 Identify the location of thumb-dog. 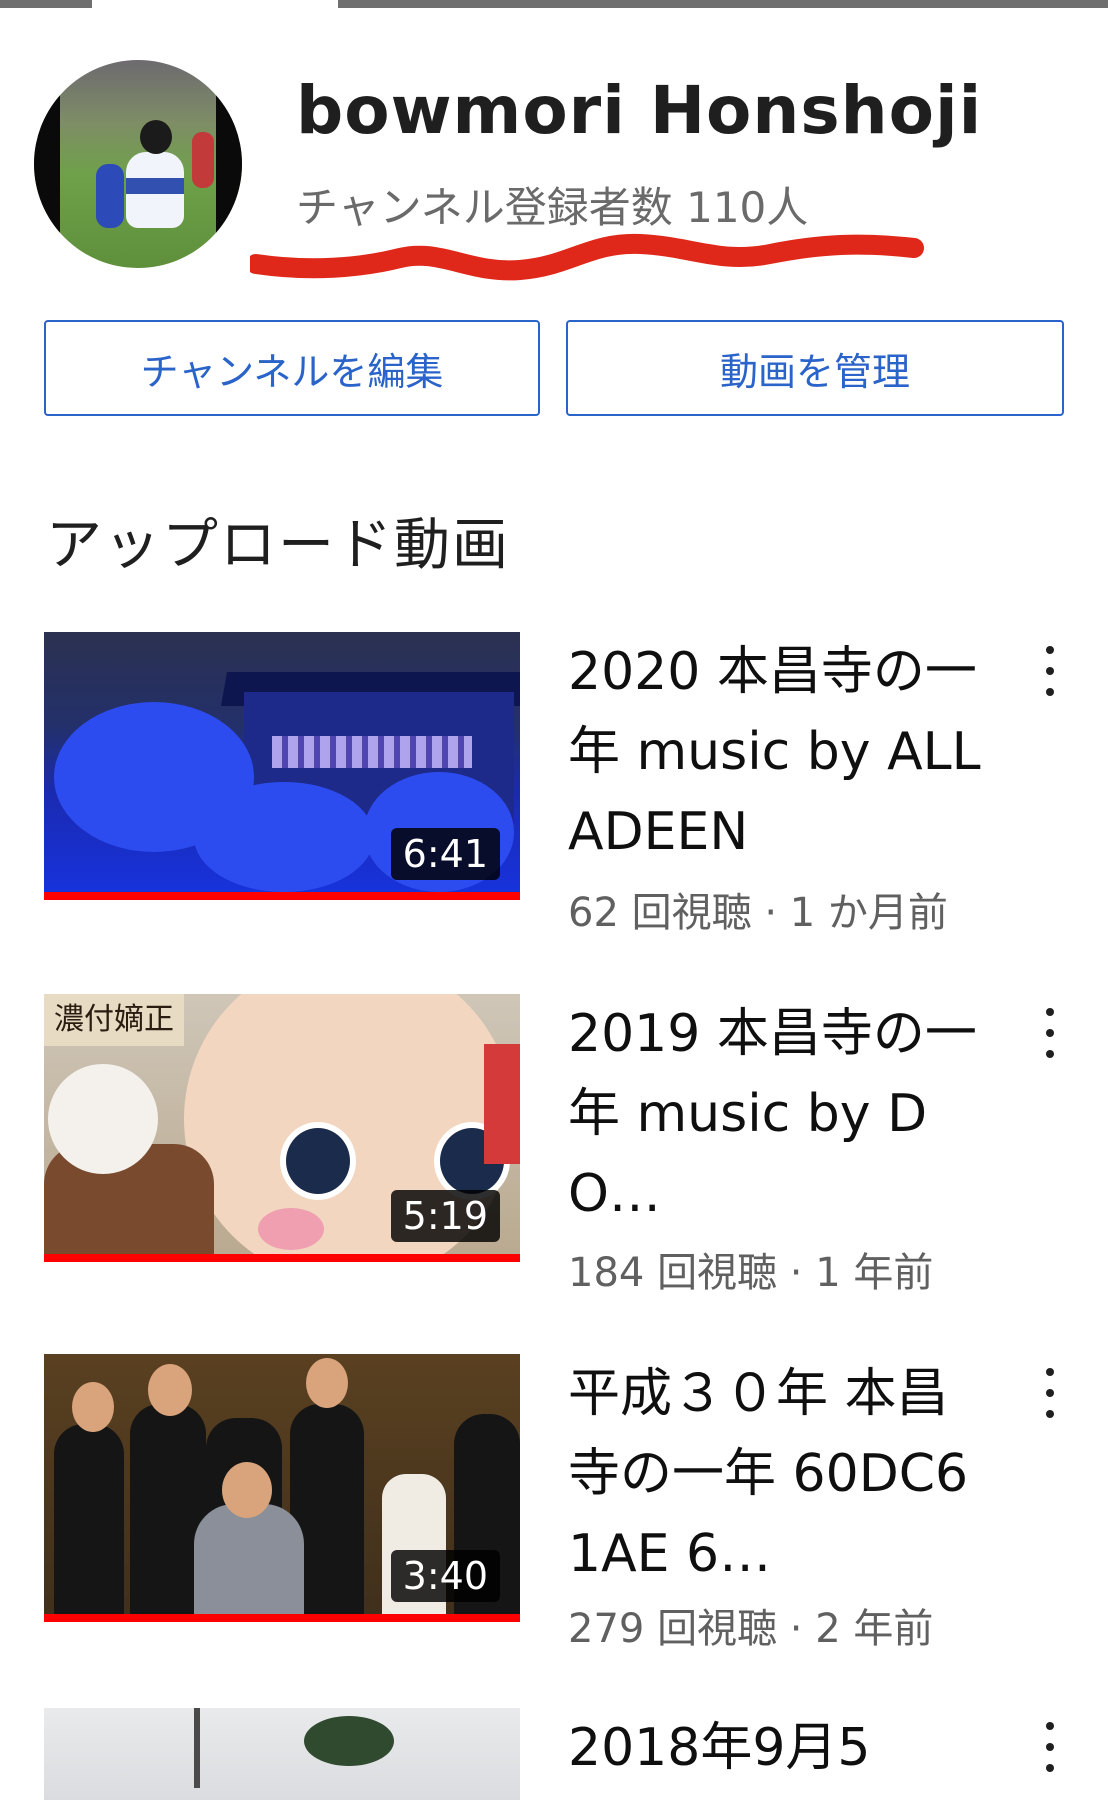
(103, 1119).